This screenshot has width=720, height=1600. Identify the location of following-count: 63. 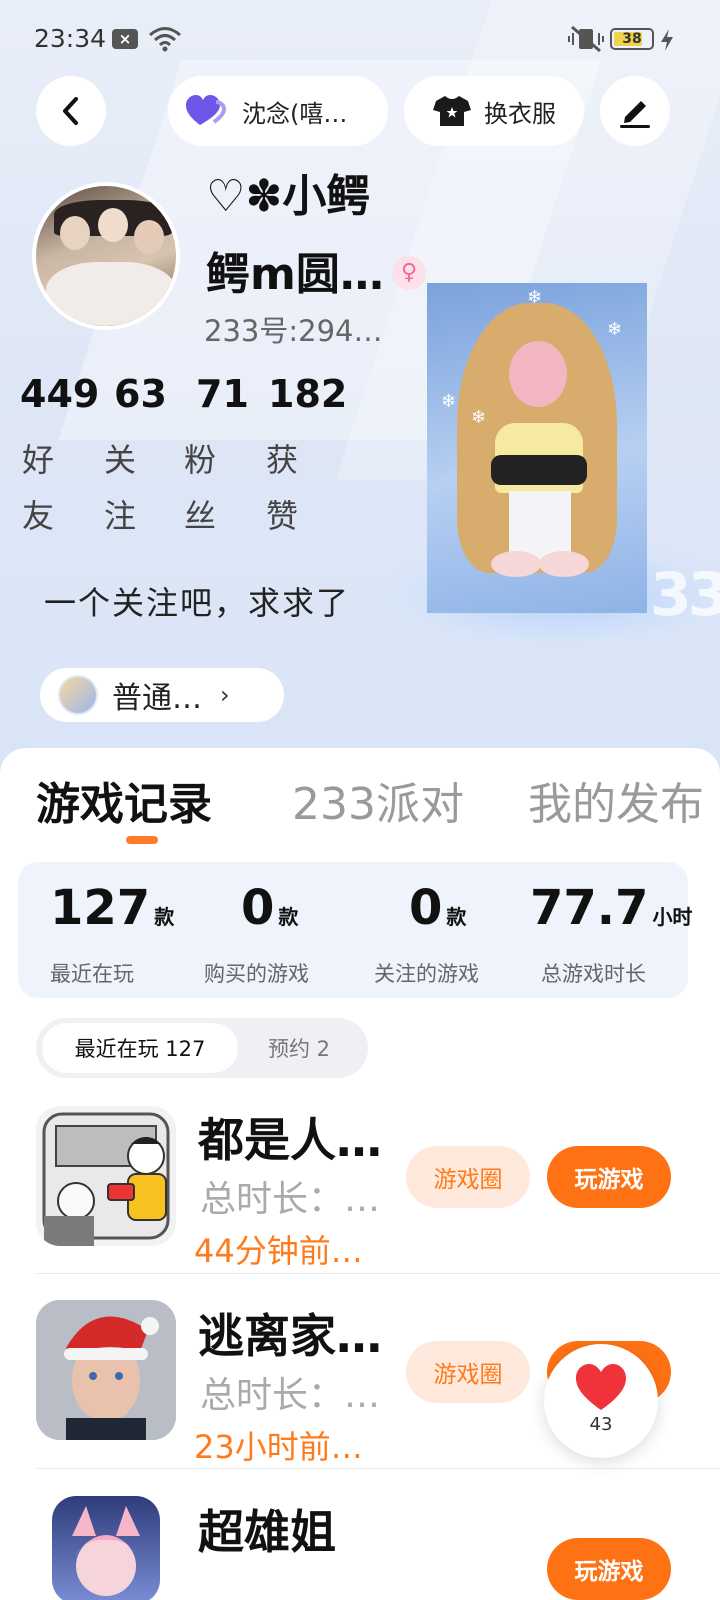
(140, 394).